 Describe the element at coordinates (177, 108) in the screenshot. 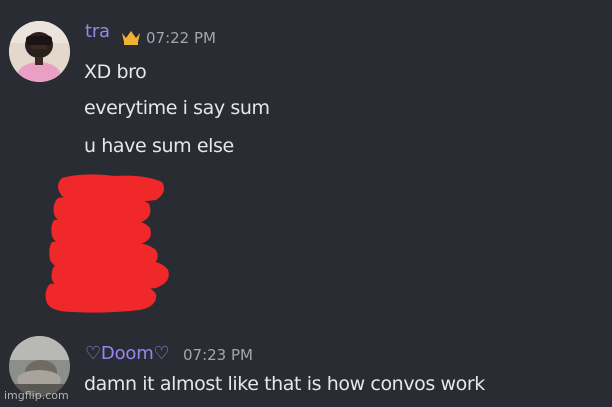

I see `message-line: everytime i say sum` at that location.